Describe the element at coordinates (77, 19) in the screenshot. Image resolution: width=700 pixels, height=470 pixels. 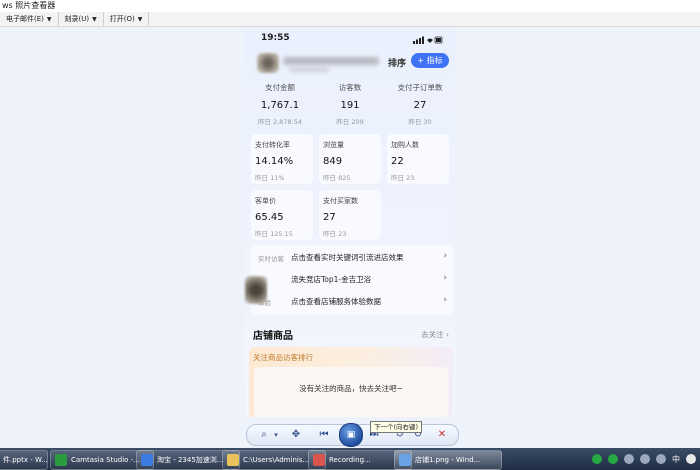
I see `menu-burn-label: 刻录(U)` at that location.